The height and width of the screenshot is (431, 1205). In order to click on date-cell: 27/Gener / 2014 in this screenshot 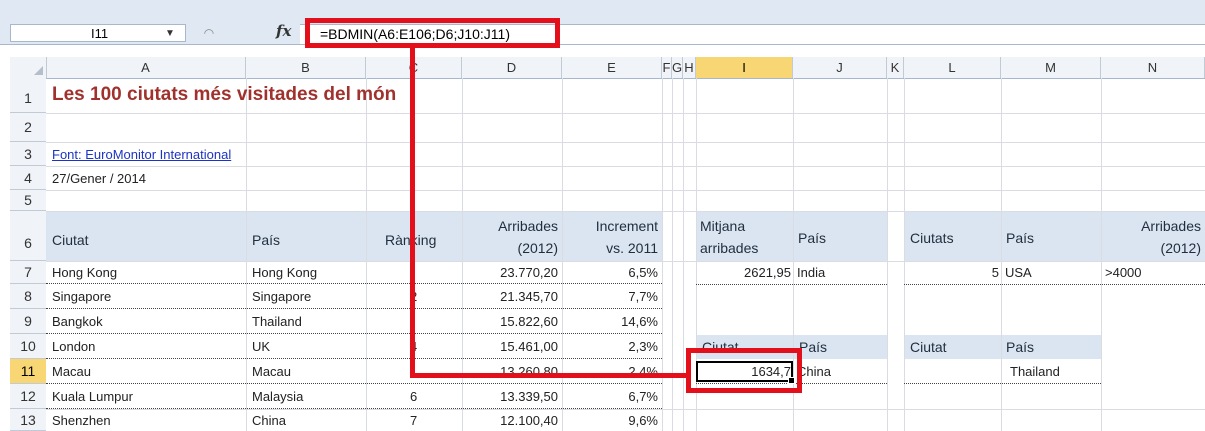, I will do `click(99, 178)`.